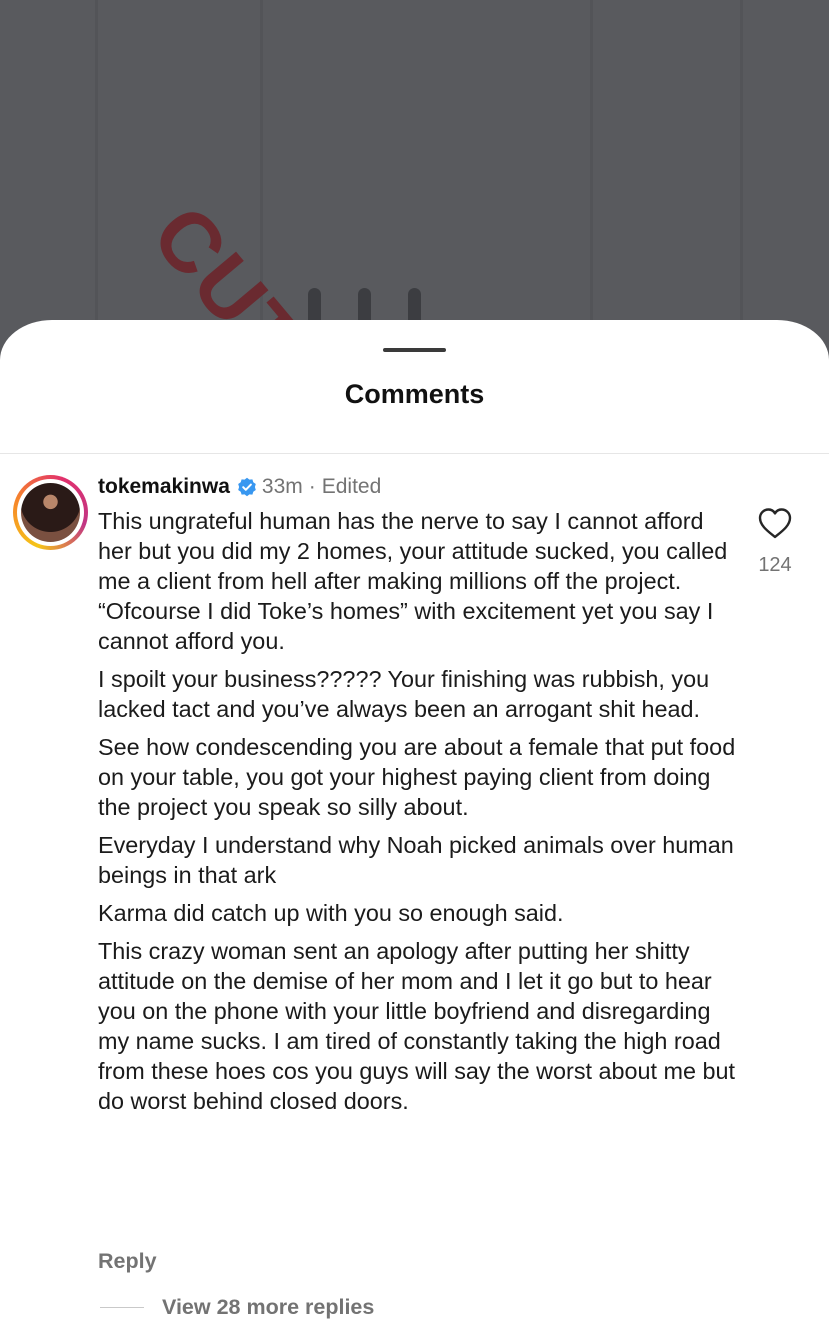 Image resolution: width=829 pixels, height=1332 pixels. What do you see at coordinates (775, 524) in the screenshot?
I see `heart-icon` at bounding box center [775, 524].